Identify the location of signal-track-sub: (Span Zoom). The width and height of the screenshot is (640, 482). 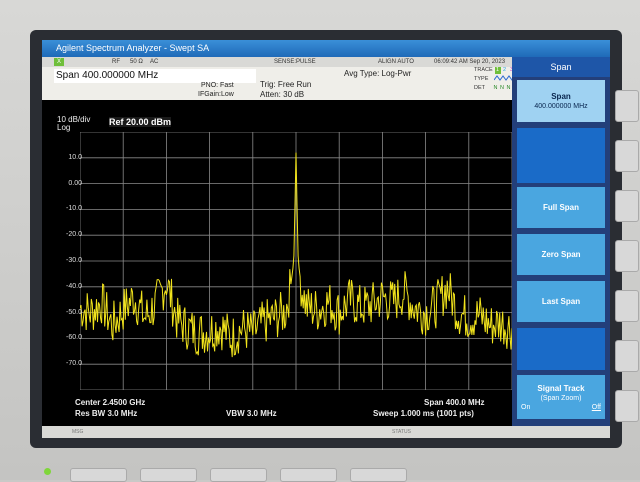
(561, 398).